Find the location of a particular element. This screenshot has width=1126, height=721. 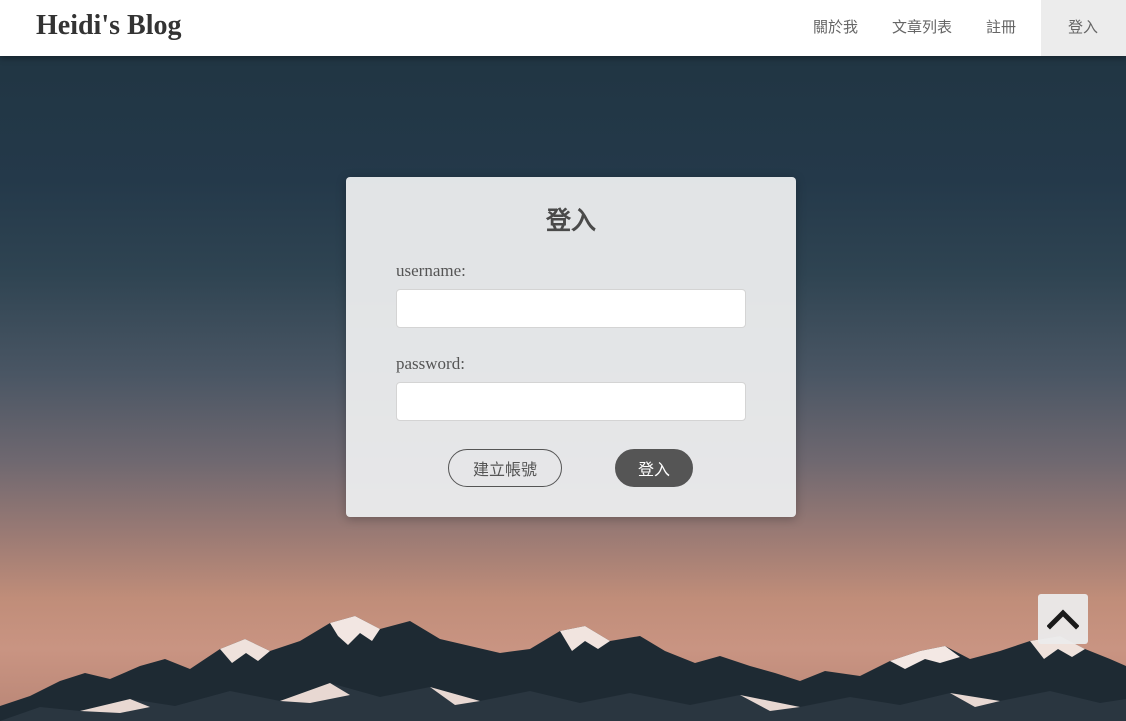

login-submit-button: 登入 is located at coordinates (654, 468).